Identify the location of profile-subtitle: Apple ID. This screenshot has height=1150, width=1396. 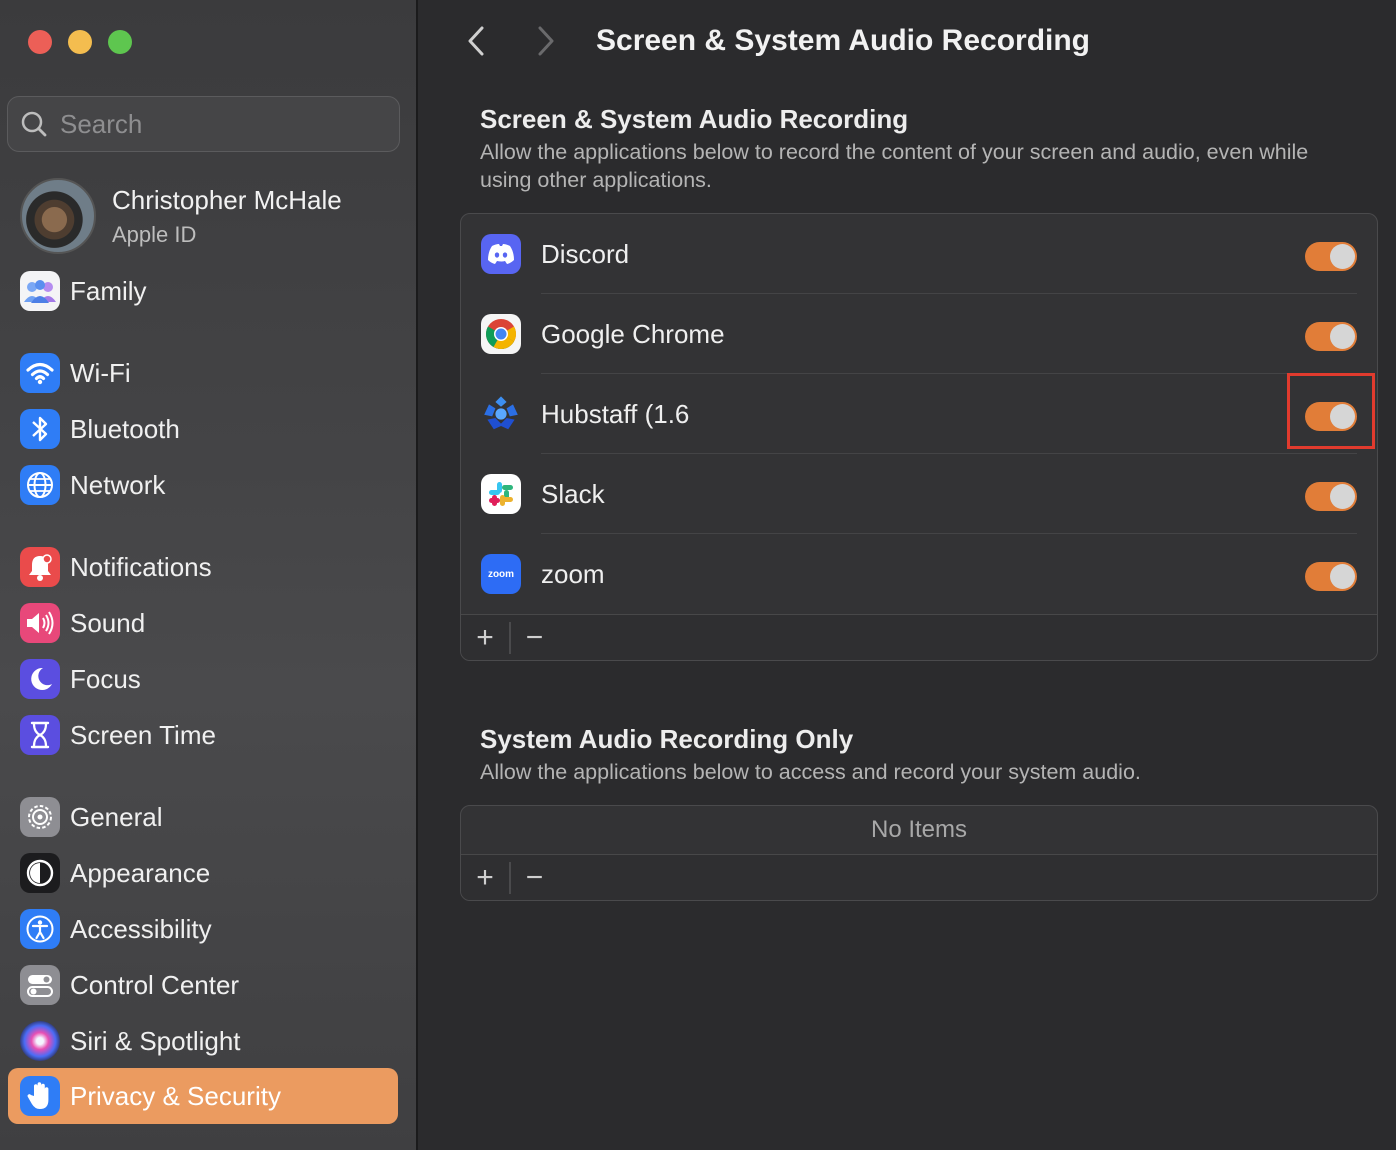
(154, 234).